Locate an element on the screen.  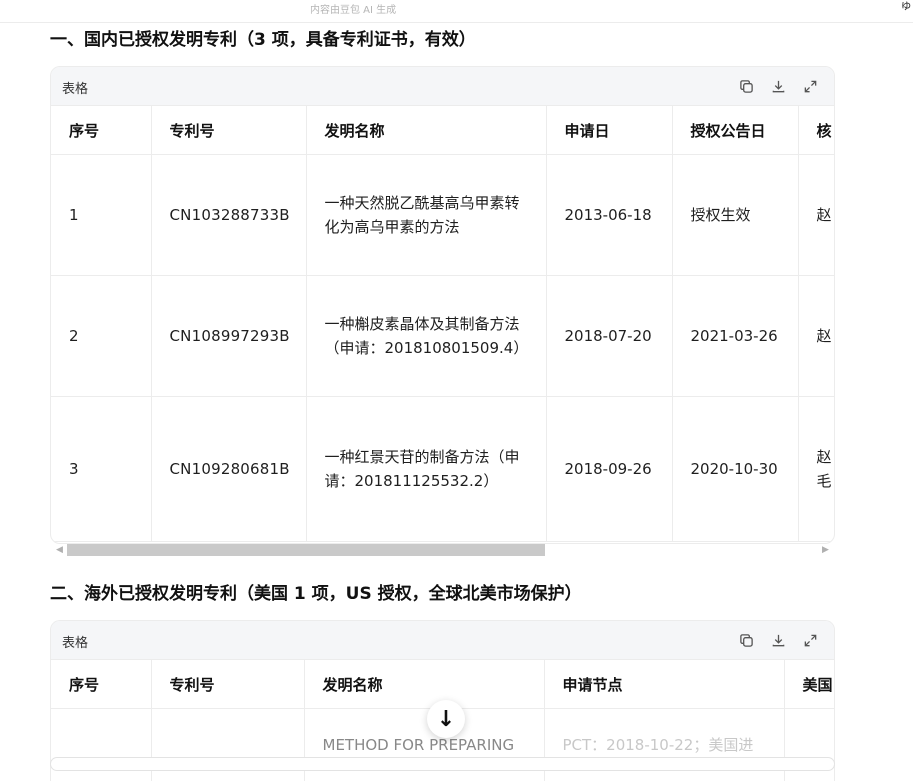
arrow-down-icon: ↓ is located at coordinates (446, 719).